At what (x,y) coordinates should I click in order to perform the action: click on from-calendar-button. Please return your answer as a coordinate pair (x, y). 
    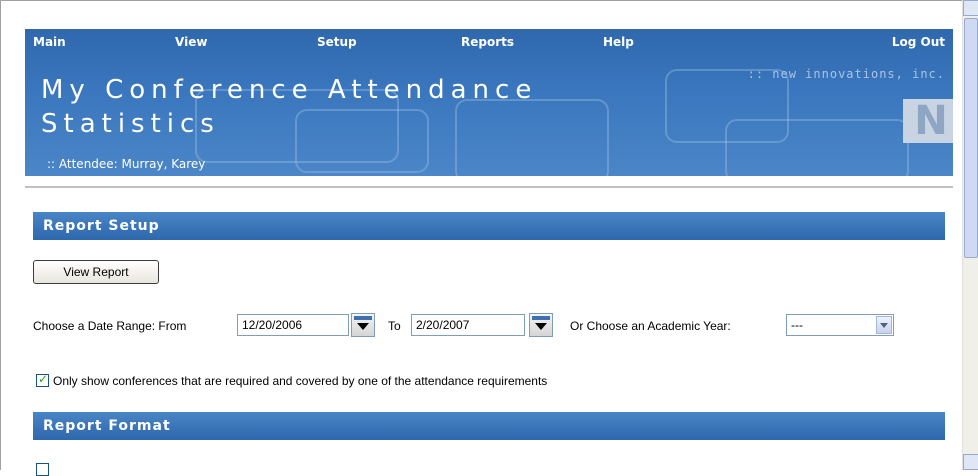
    Looking at the image, I should click on (363, 325).